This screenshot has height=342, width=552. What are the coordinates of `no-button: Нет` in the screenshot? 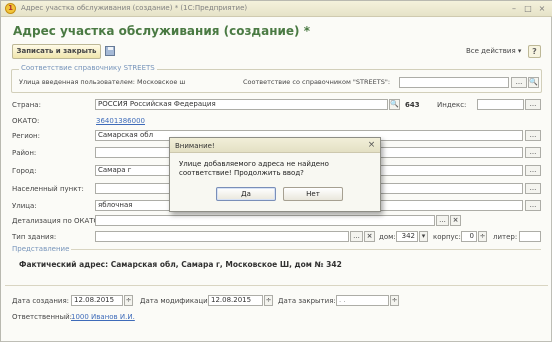 It's located at (313, 194).